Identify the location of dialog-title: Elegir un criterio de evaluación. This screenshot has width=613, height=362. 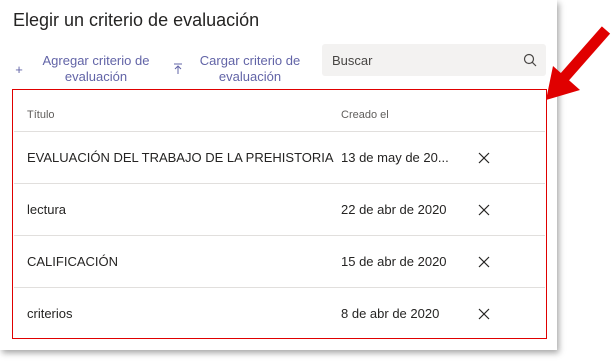
(136, 20).